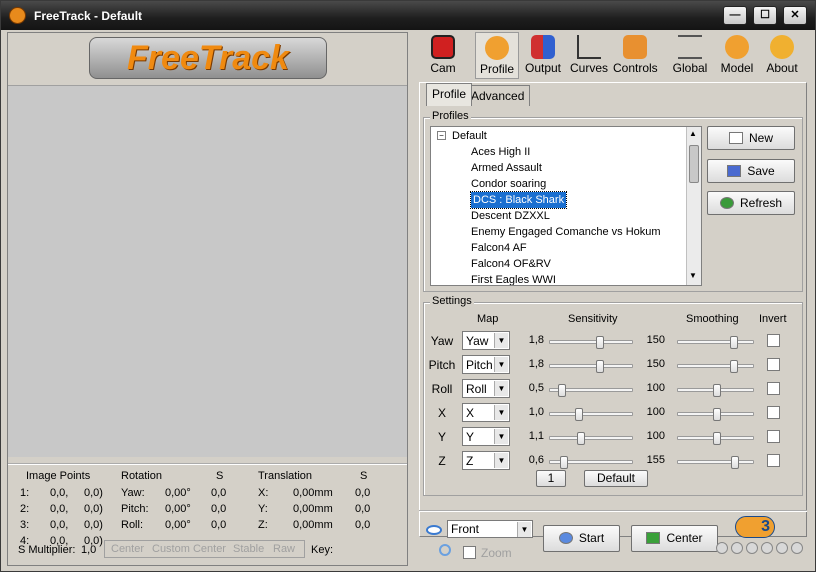  I want to click on sensitivity-header: Sensitivity, so click(593, 319).